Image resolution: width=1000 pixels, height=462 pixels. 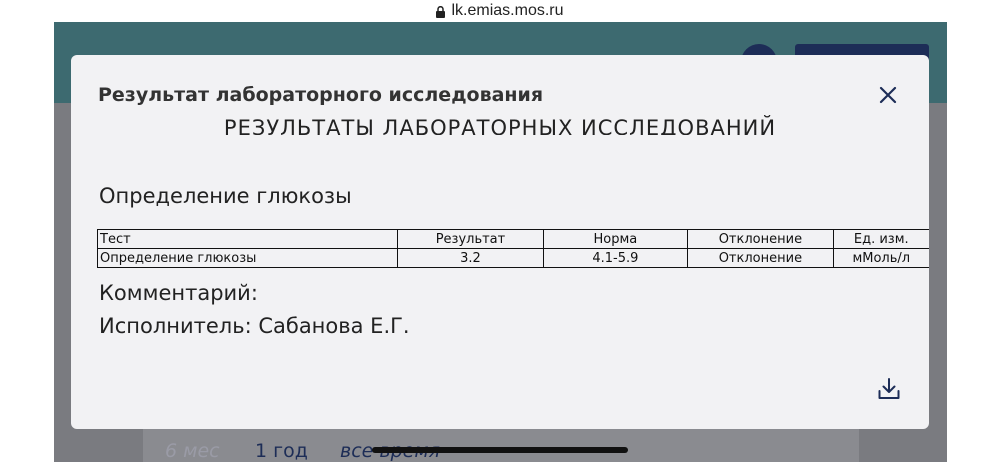 I want to click on test-name: Определение глюкозы, so click(x=225, y=196).